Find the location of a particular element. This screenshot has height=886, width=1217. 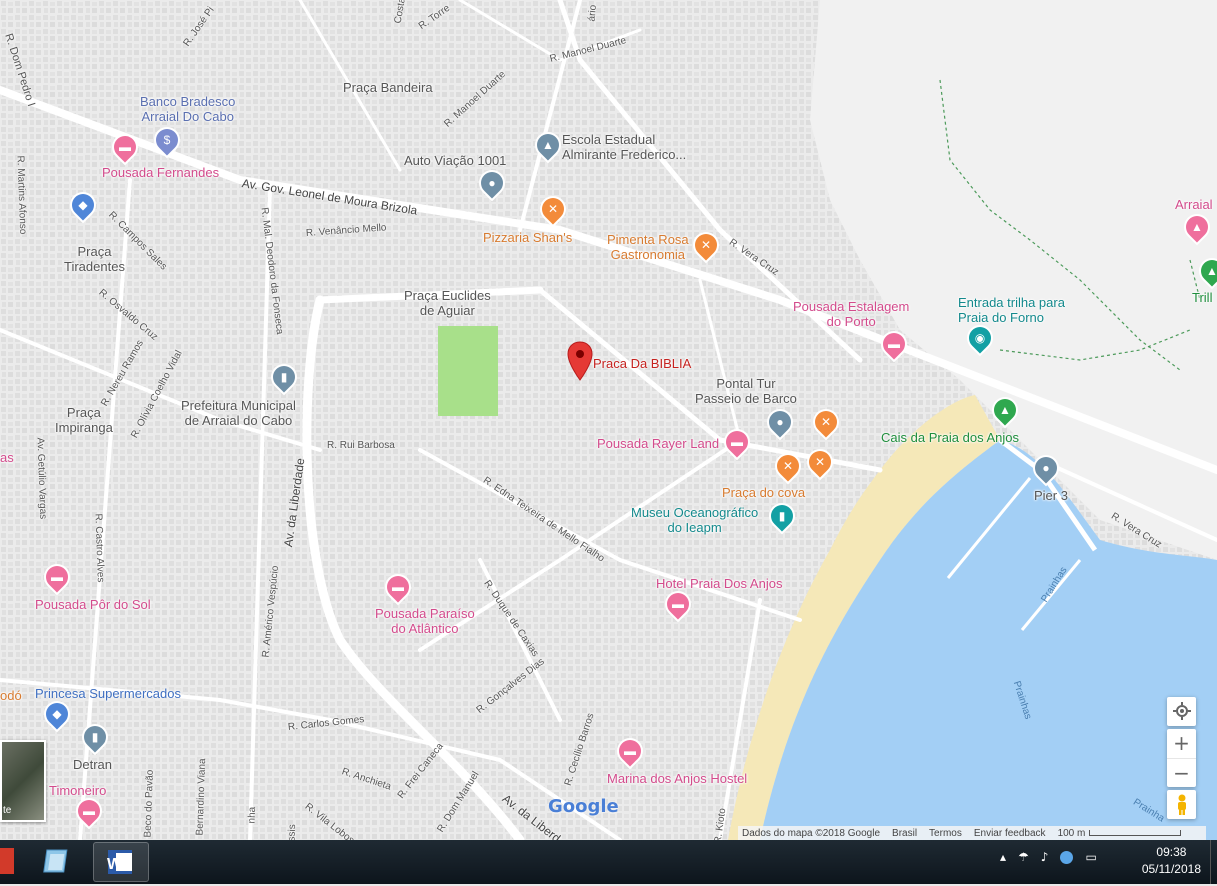

locate-icon is located at coordinates (1182, 711).